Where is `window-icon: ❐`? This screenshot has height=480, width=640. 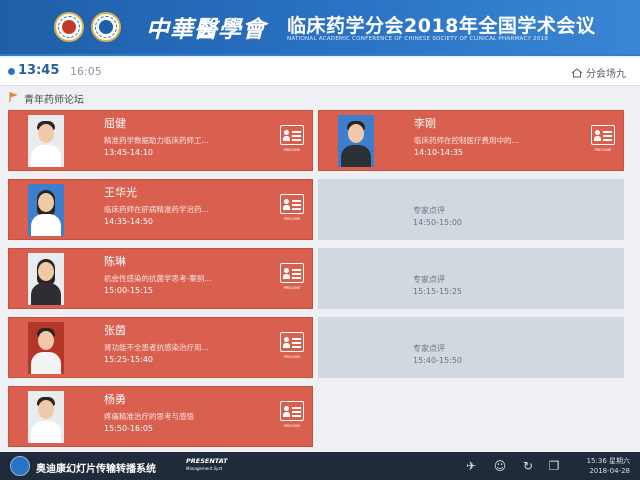
window-icon: ❐ is located at coordinates (554, 466).